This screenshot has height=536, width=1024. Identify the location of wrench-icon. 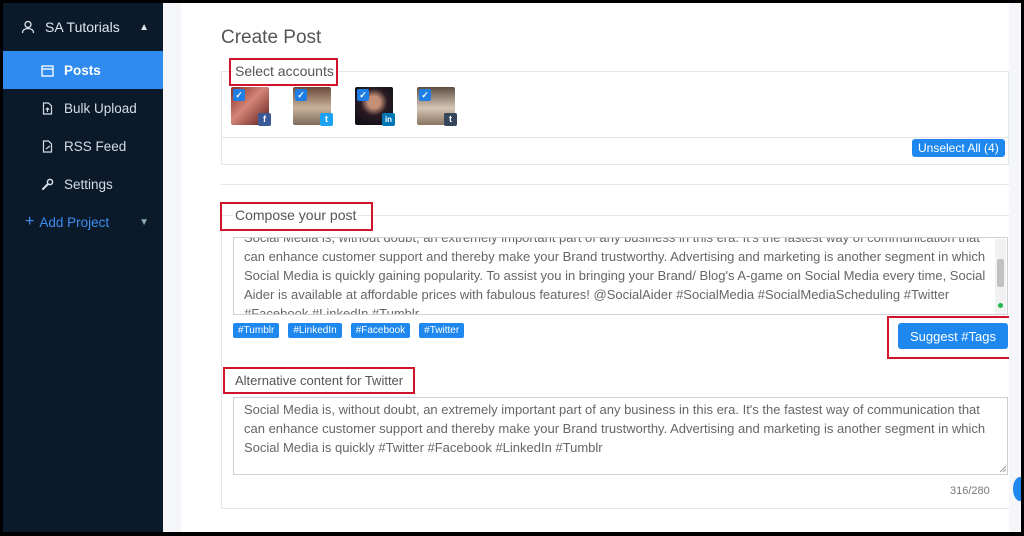
(47, 184).